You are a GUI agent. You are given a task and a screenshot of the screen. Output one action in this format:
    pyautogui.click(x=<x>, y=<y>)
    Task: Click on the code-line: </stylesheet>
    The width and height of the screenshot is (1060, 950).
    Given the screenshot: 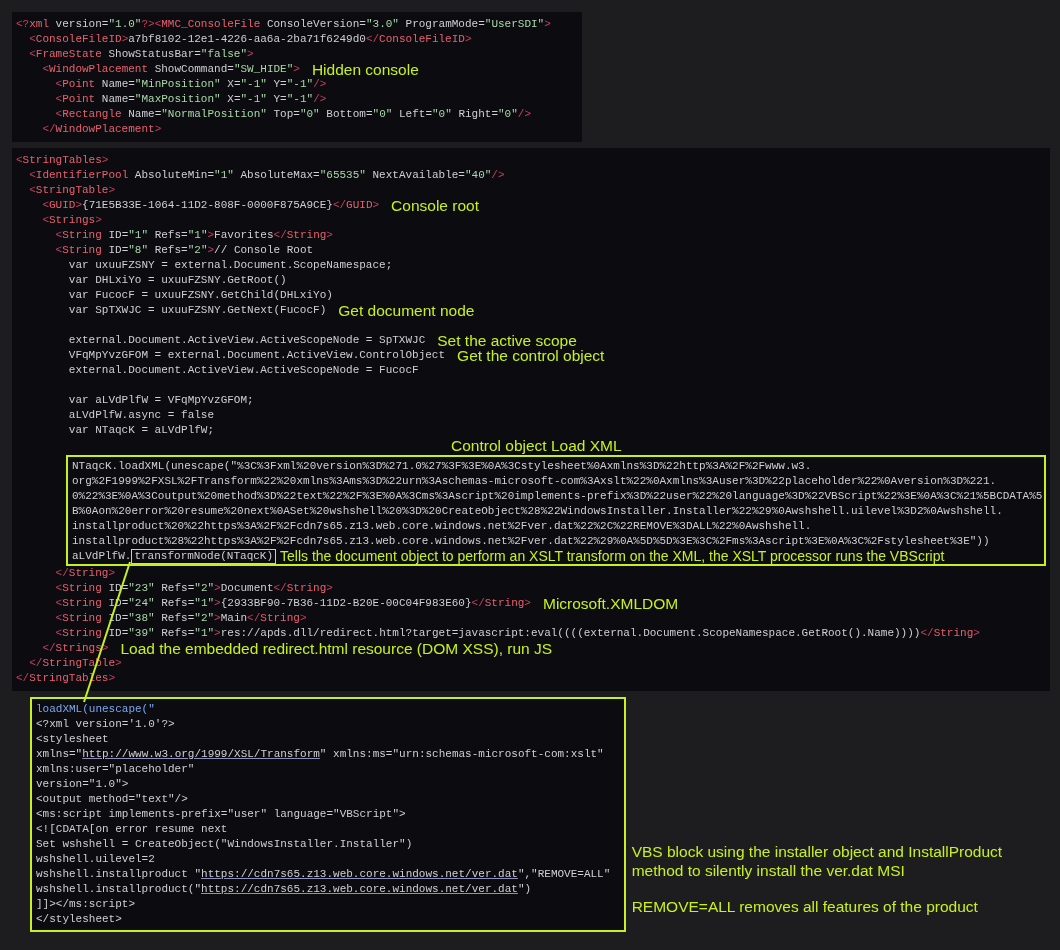 What is the action you would take?
    pyautogui.click(x=79, y=919)
    